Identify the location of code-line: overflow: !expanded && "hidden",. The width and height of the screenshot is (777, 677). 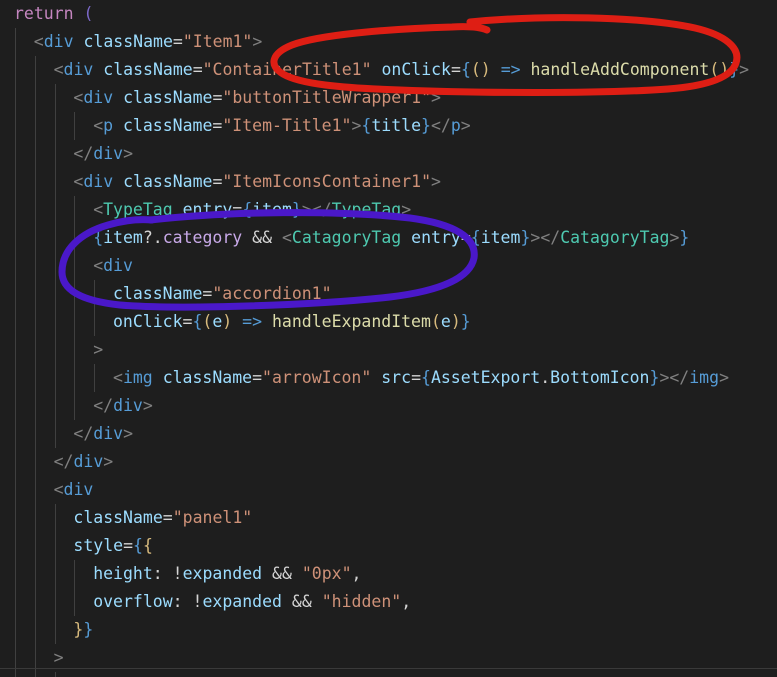
(388, 602).